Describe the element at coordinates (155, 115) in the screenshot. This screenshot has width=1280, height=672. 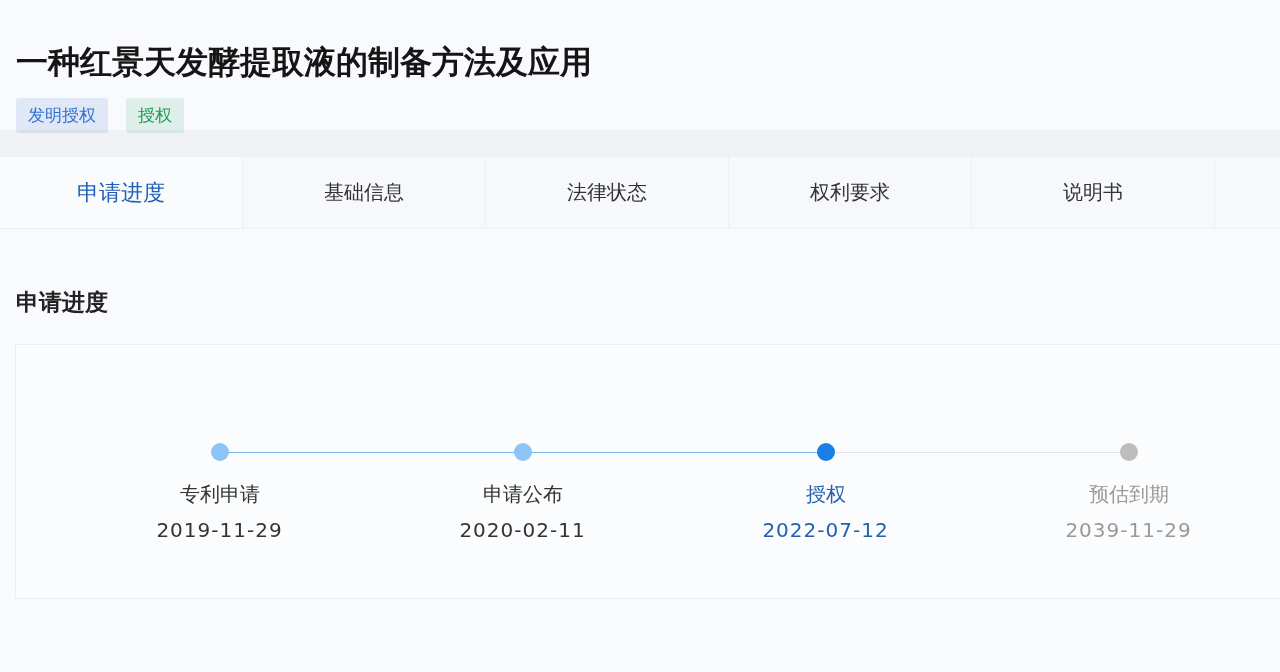
I see `status-tag: 授权` at that location.